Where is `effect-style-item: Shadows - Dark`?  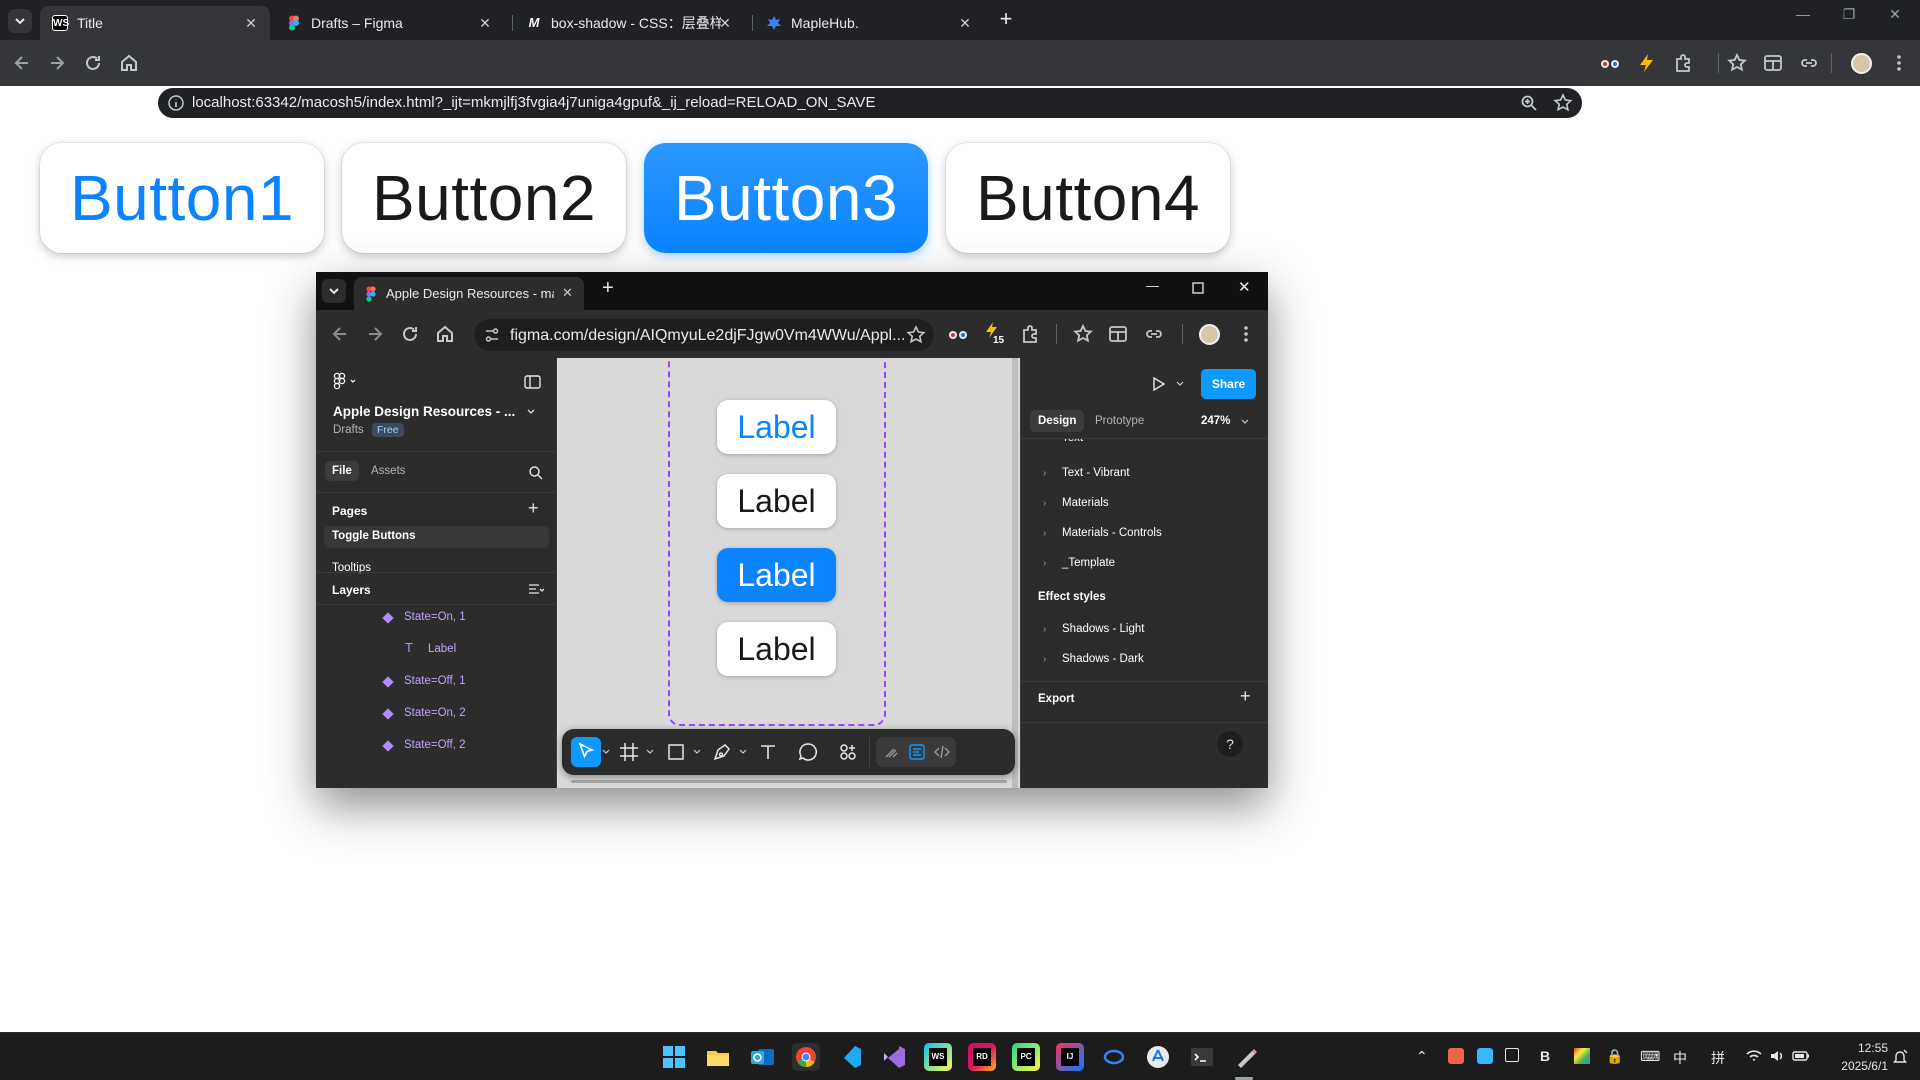 effect-style-item: Shadows - Dark is located at coordinates (1103, 659).